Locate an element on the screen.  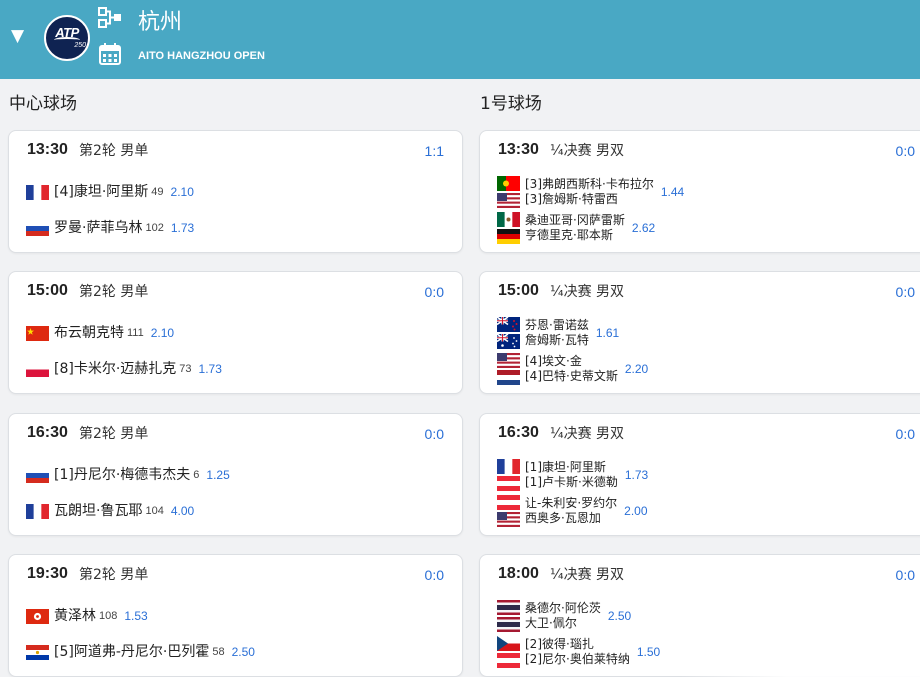
flag-py-icon is located at coordinates (37, 652).